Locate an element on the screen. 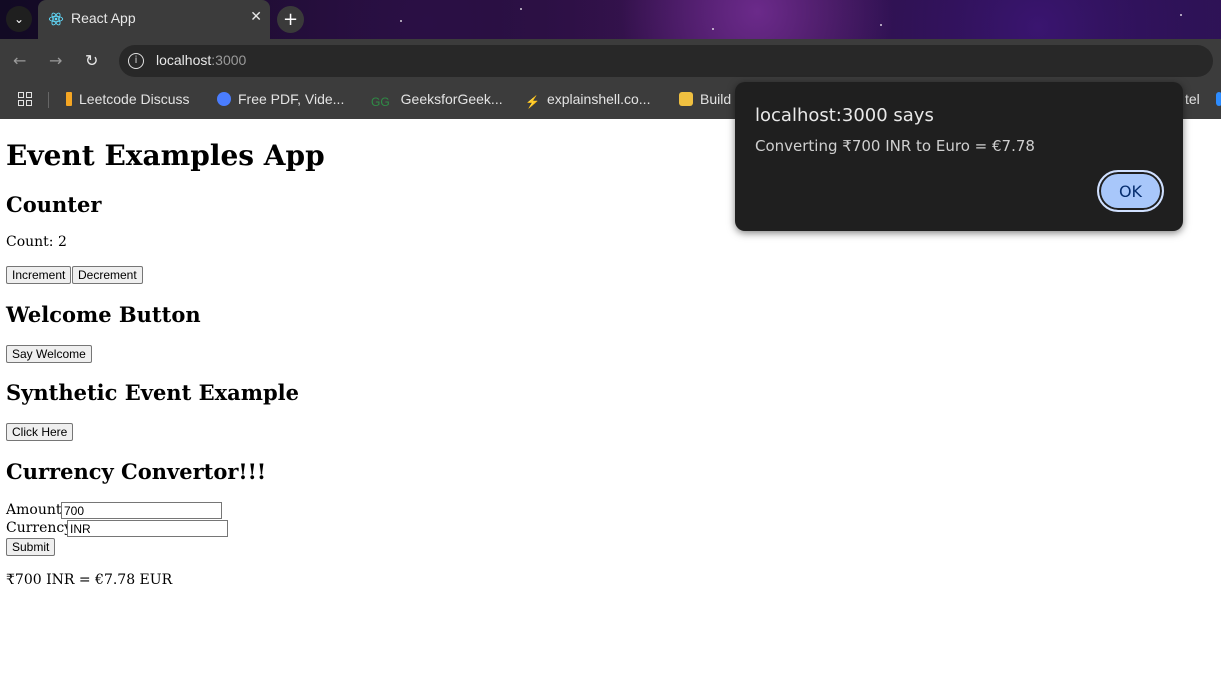 The height and width of the screenshot is (678, 1221). dialog-message: Converting ₹700 INR to Euro = €7.78 is located at coordinates (895, 146).